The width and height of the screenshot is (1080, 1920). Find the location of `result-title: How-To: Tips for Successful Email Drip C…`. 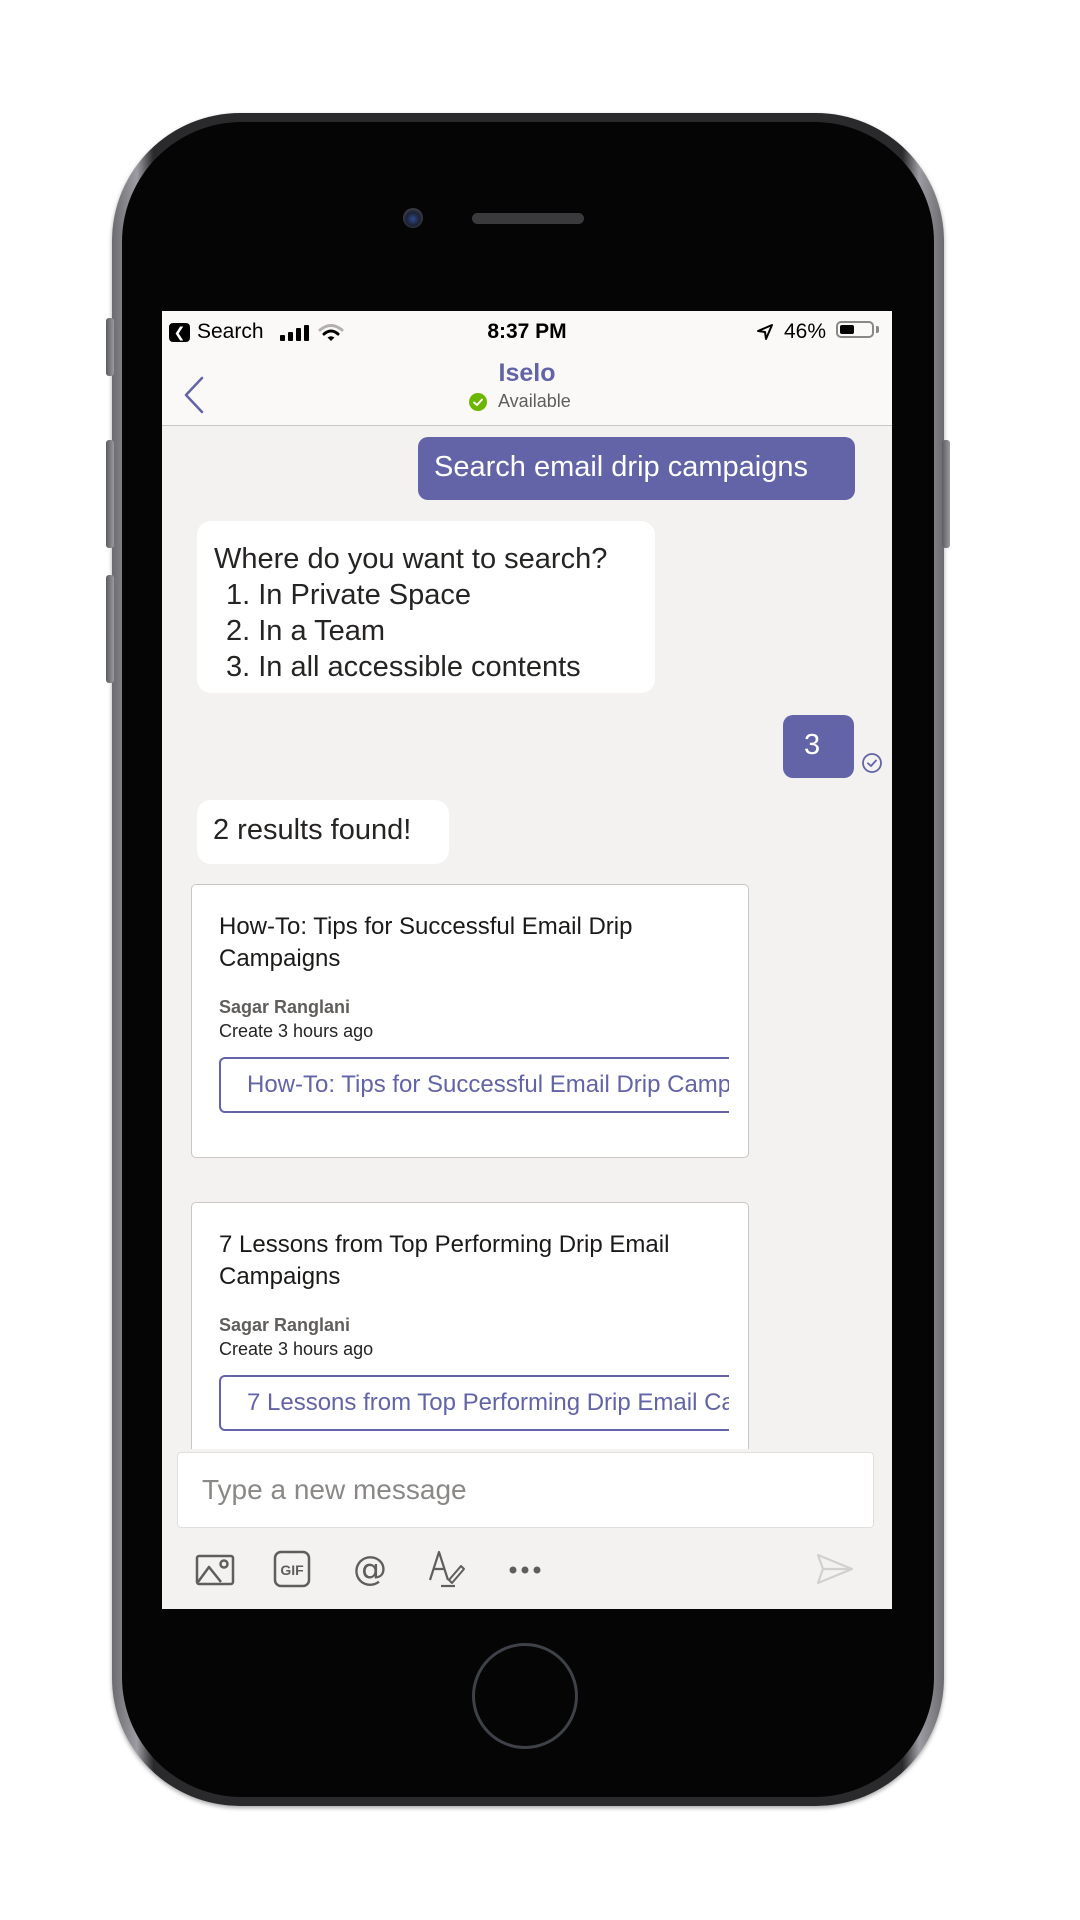

result-title: How-To: Tips for Successful Email Drip C… is located at coordinates (426, 942).